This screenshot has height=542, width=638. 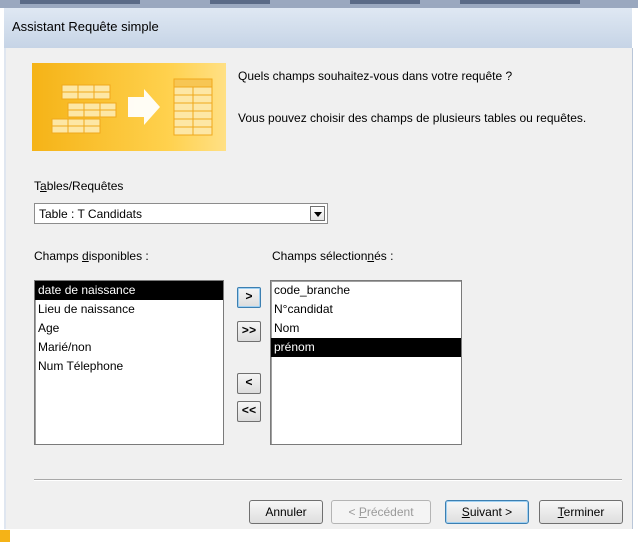 I want to click on add-field-button: >, so click(x=249, y=297).